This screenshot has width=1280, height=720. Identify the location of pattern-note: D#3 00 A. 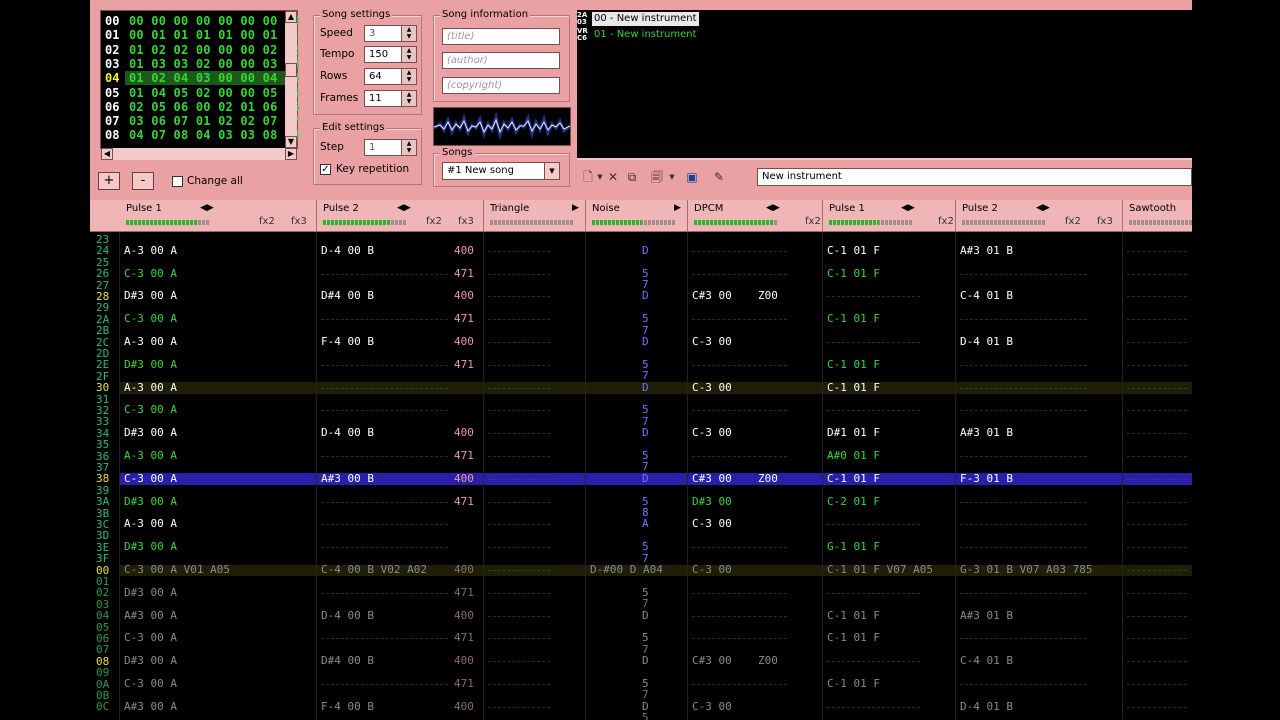
(150, 661).